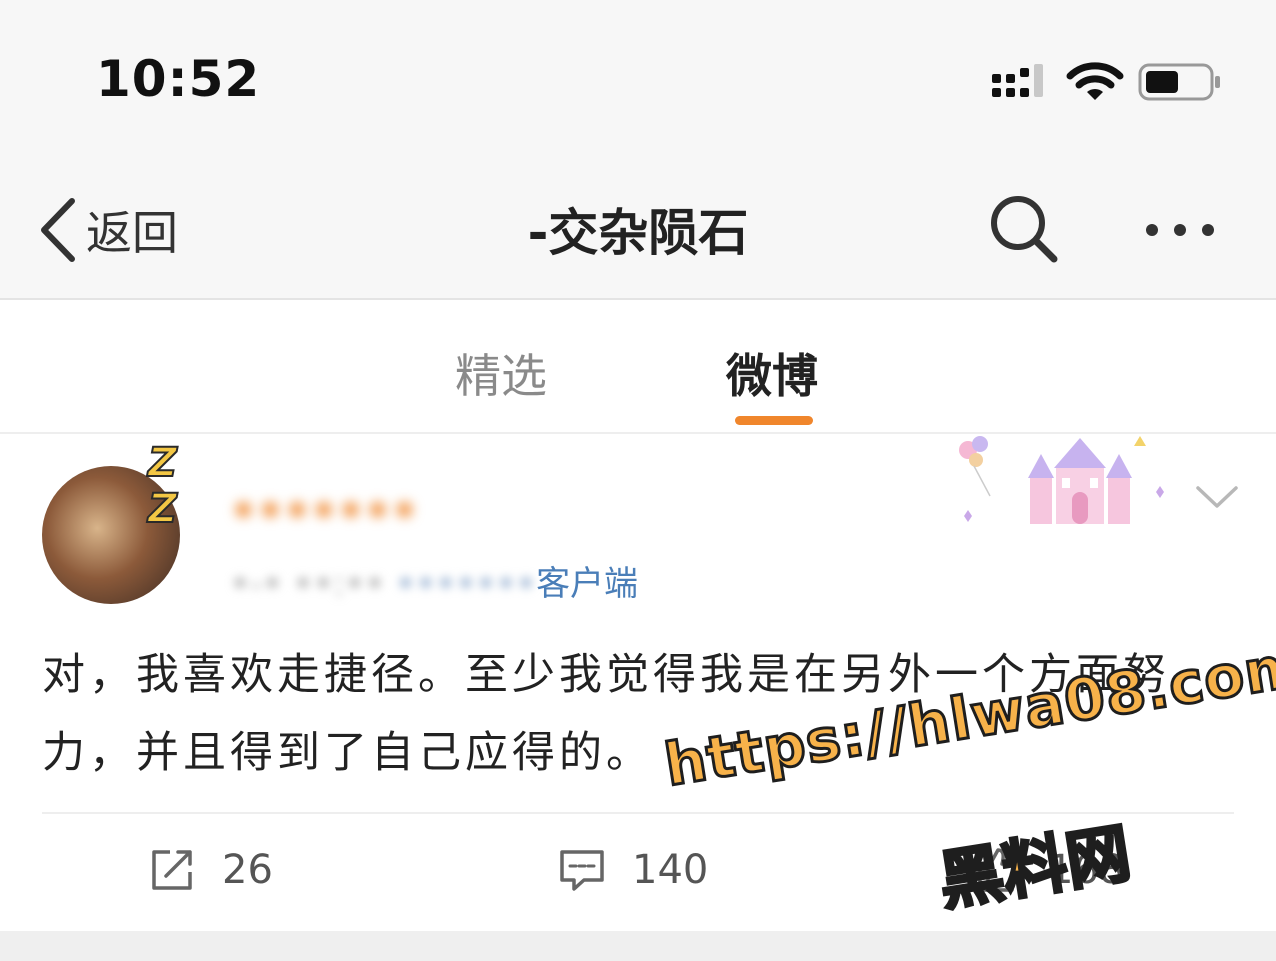 This screenshot has width=1276, height=961. Describe the element at coordinates (1180, 230) in the screenshot. I see `more-icon` at that location.